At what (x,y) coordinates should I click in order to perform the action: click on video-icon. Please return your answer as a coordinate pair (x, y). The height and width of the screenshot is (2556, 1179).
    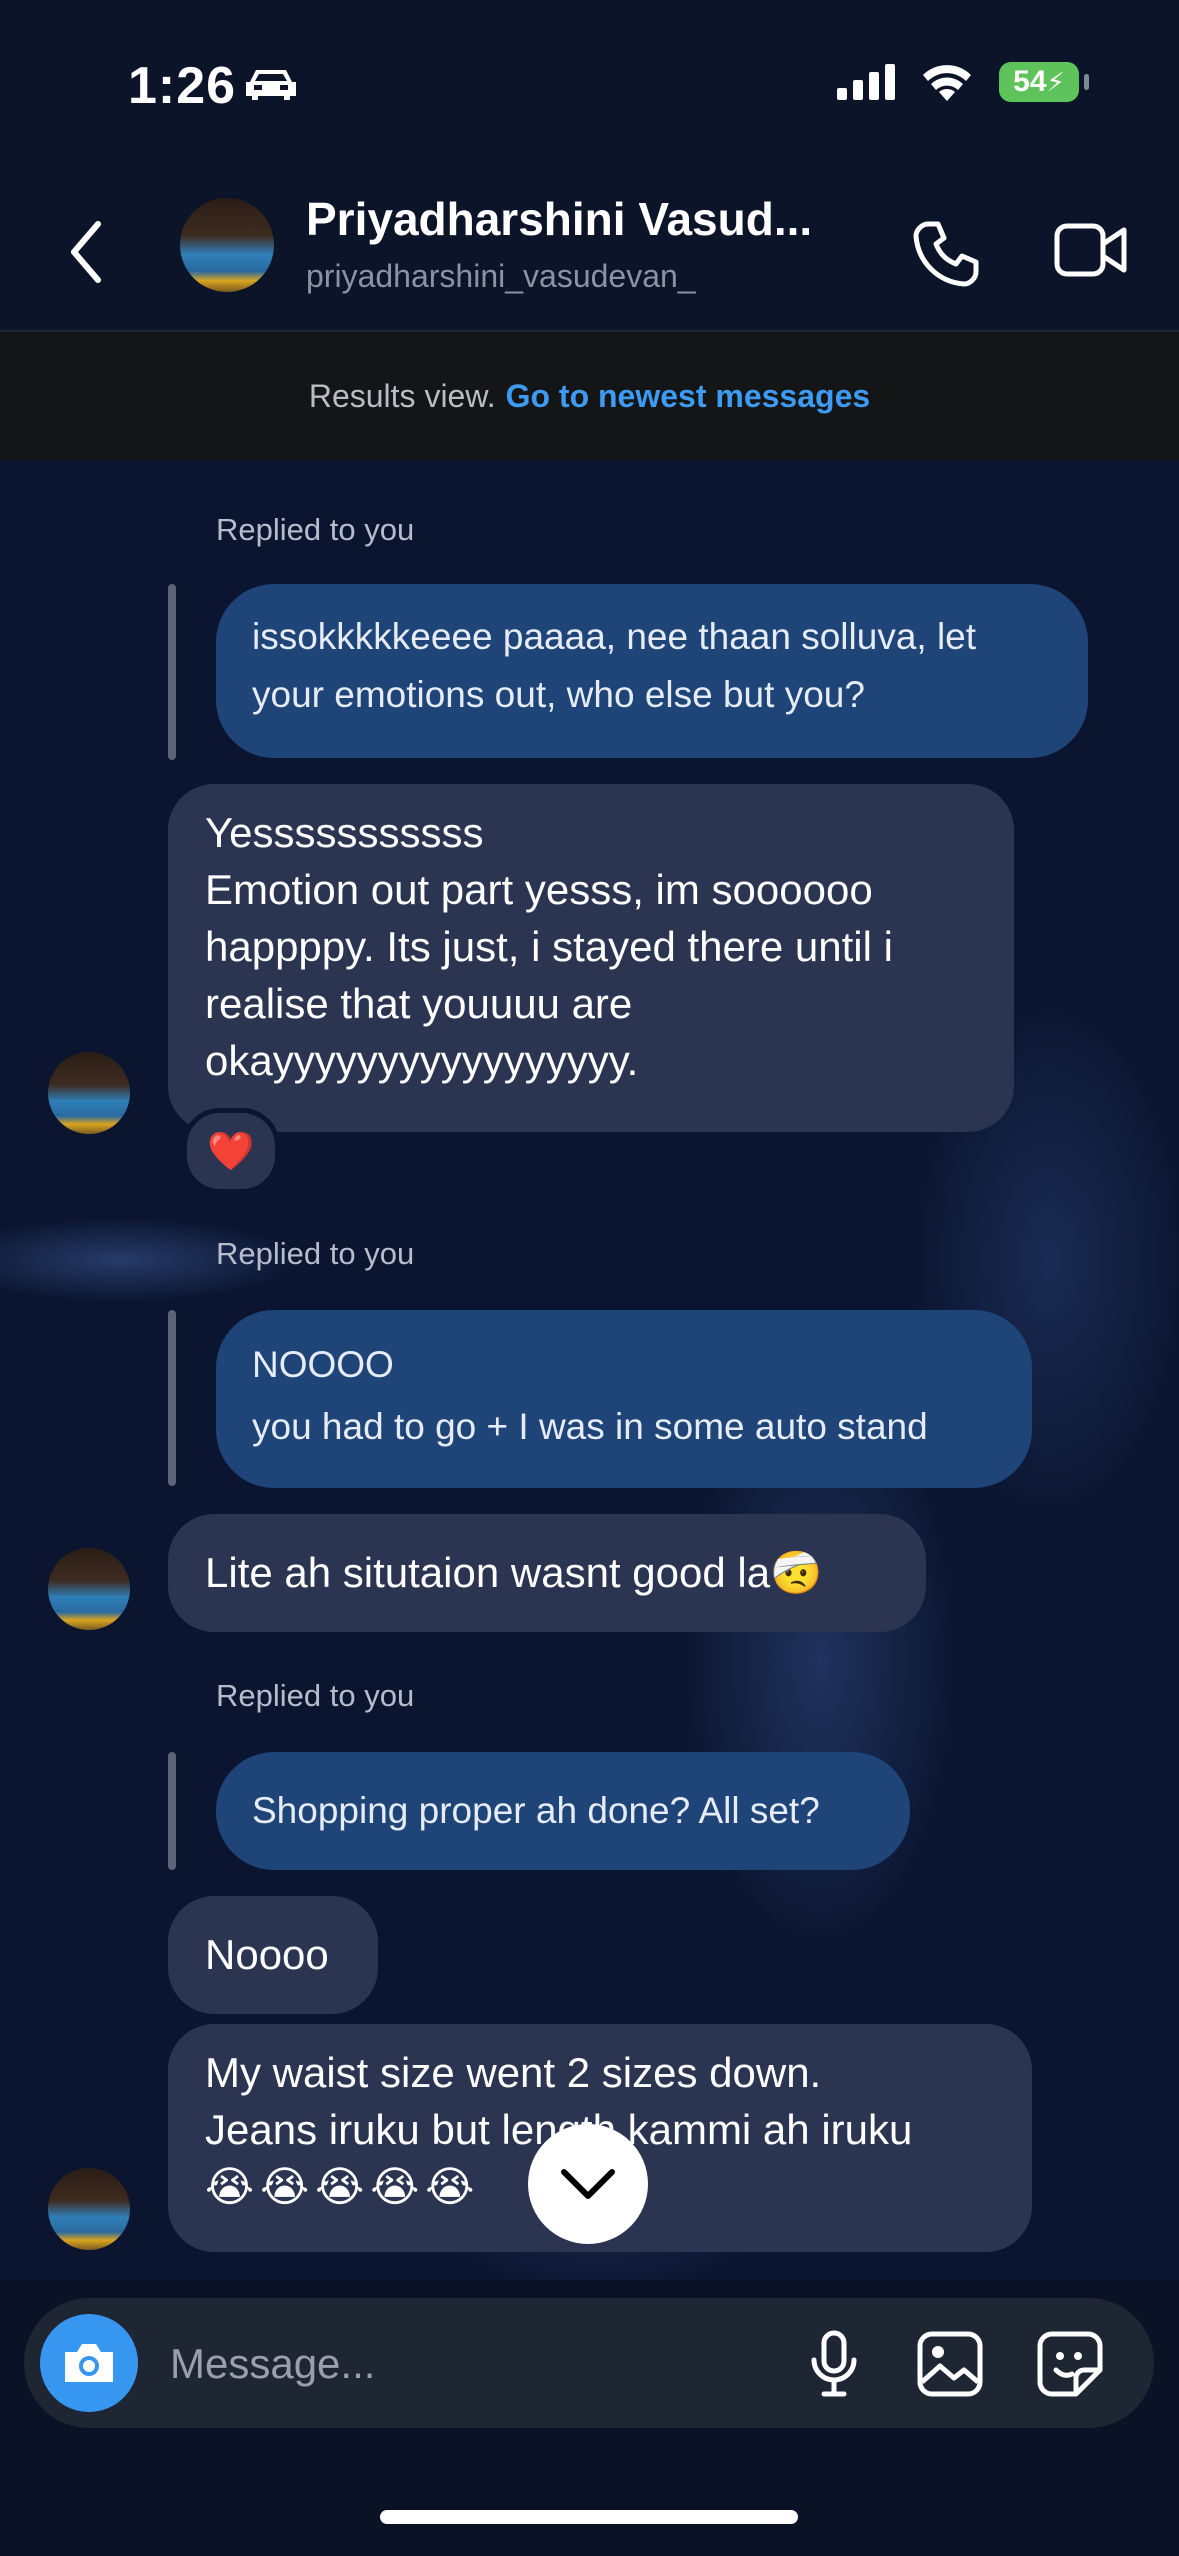
    Looking at the image, I should click on (1091, 250).